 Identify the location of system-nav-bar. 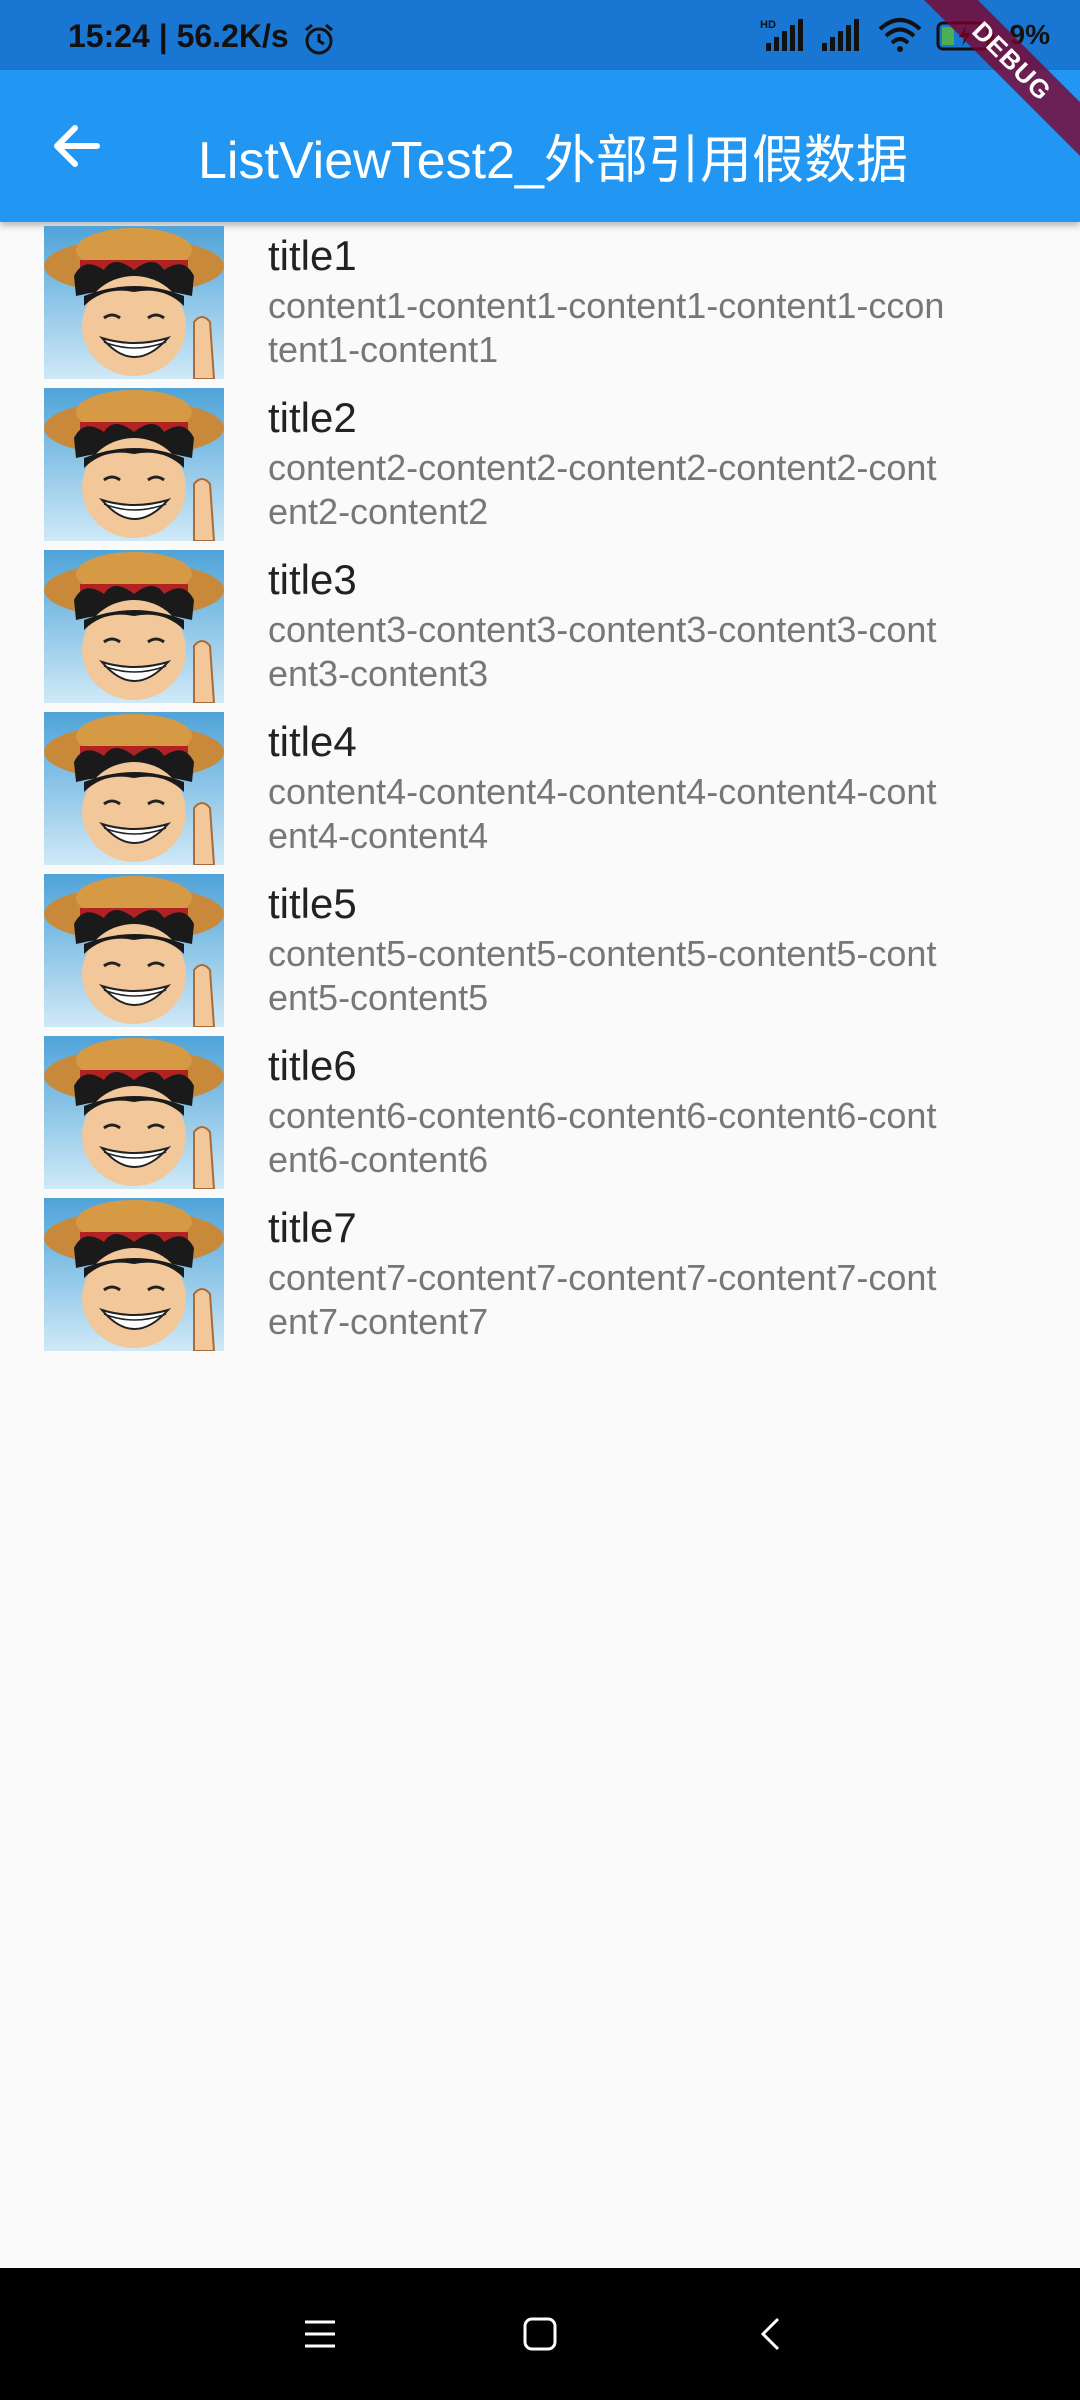
(540, 2334).